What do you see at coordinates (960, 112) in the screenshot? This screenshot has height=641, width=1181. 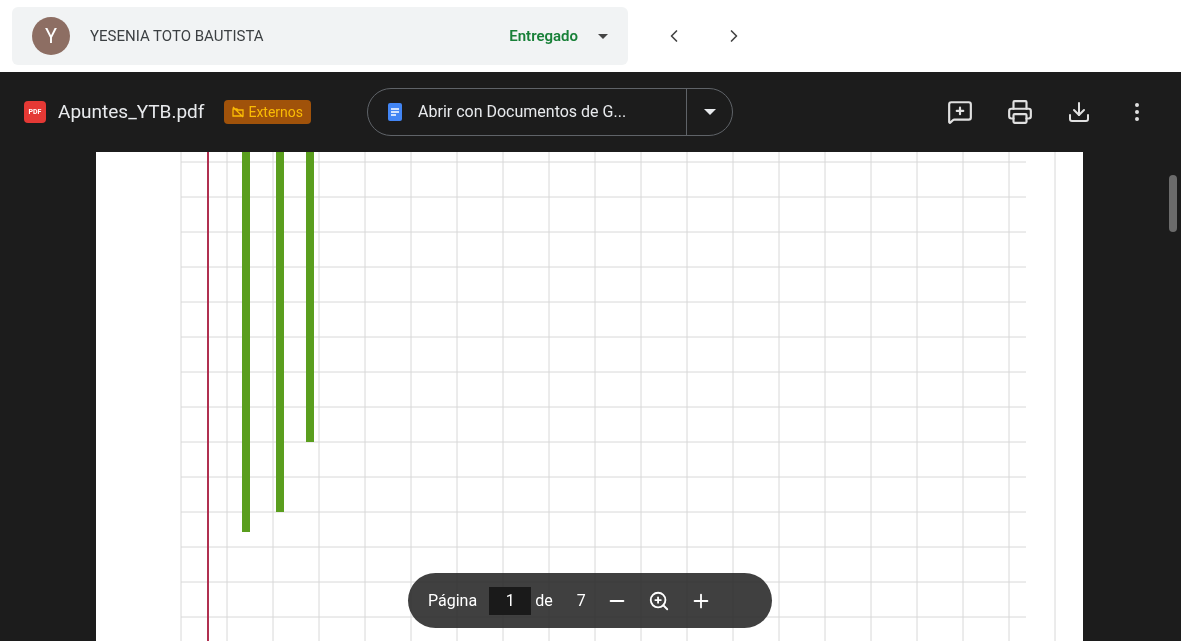 I see `add-comment-icon` at bounding box center [960, 112].